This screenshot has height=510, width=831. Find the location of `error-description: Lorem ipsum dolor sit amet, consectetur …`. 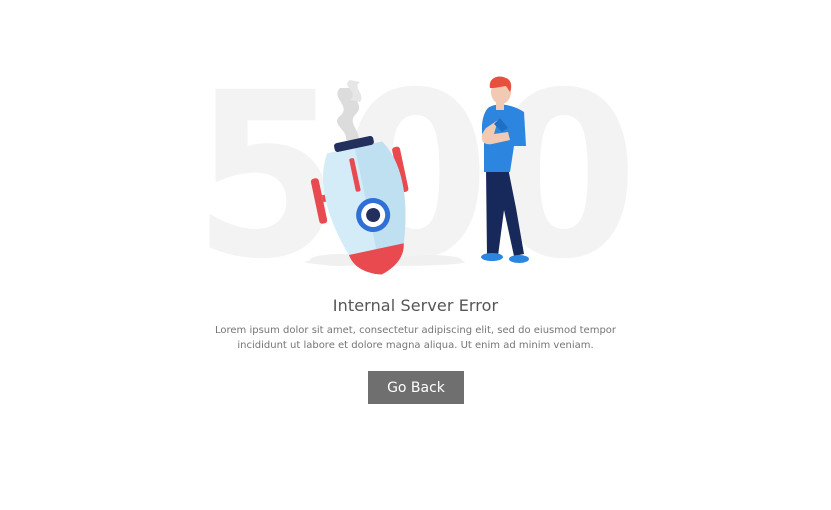

error-description: Lorem ipsum dolor sit amet, consectetur … is located at coordinates (415, 338).